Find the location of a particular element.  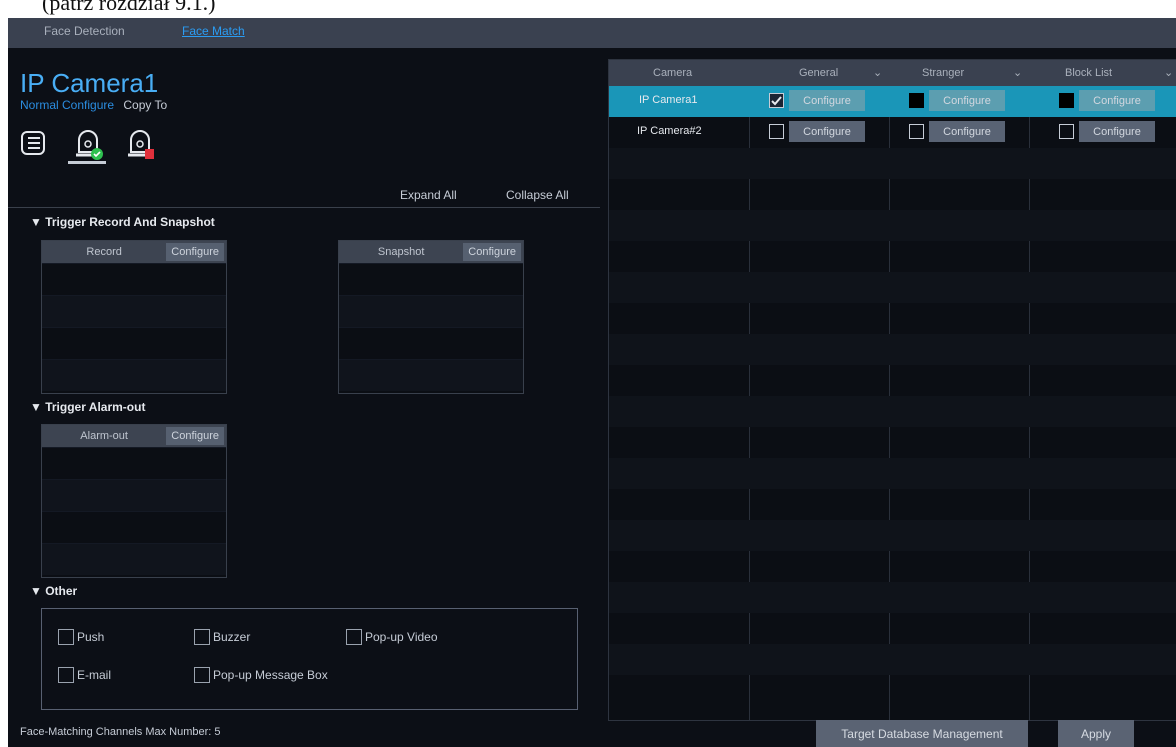

record-configure-button: Configure is located at coordinates (195, 252).